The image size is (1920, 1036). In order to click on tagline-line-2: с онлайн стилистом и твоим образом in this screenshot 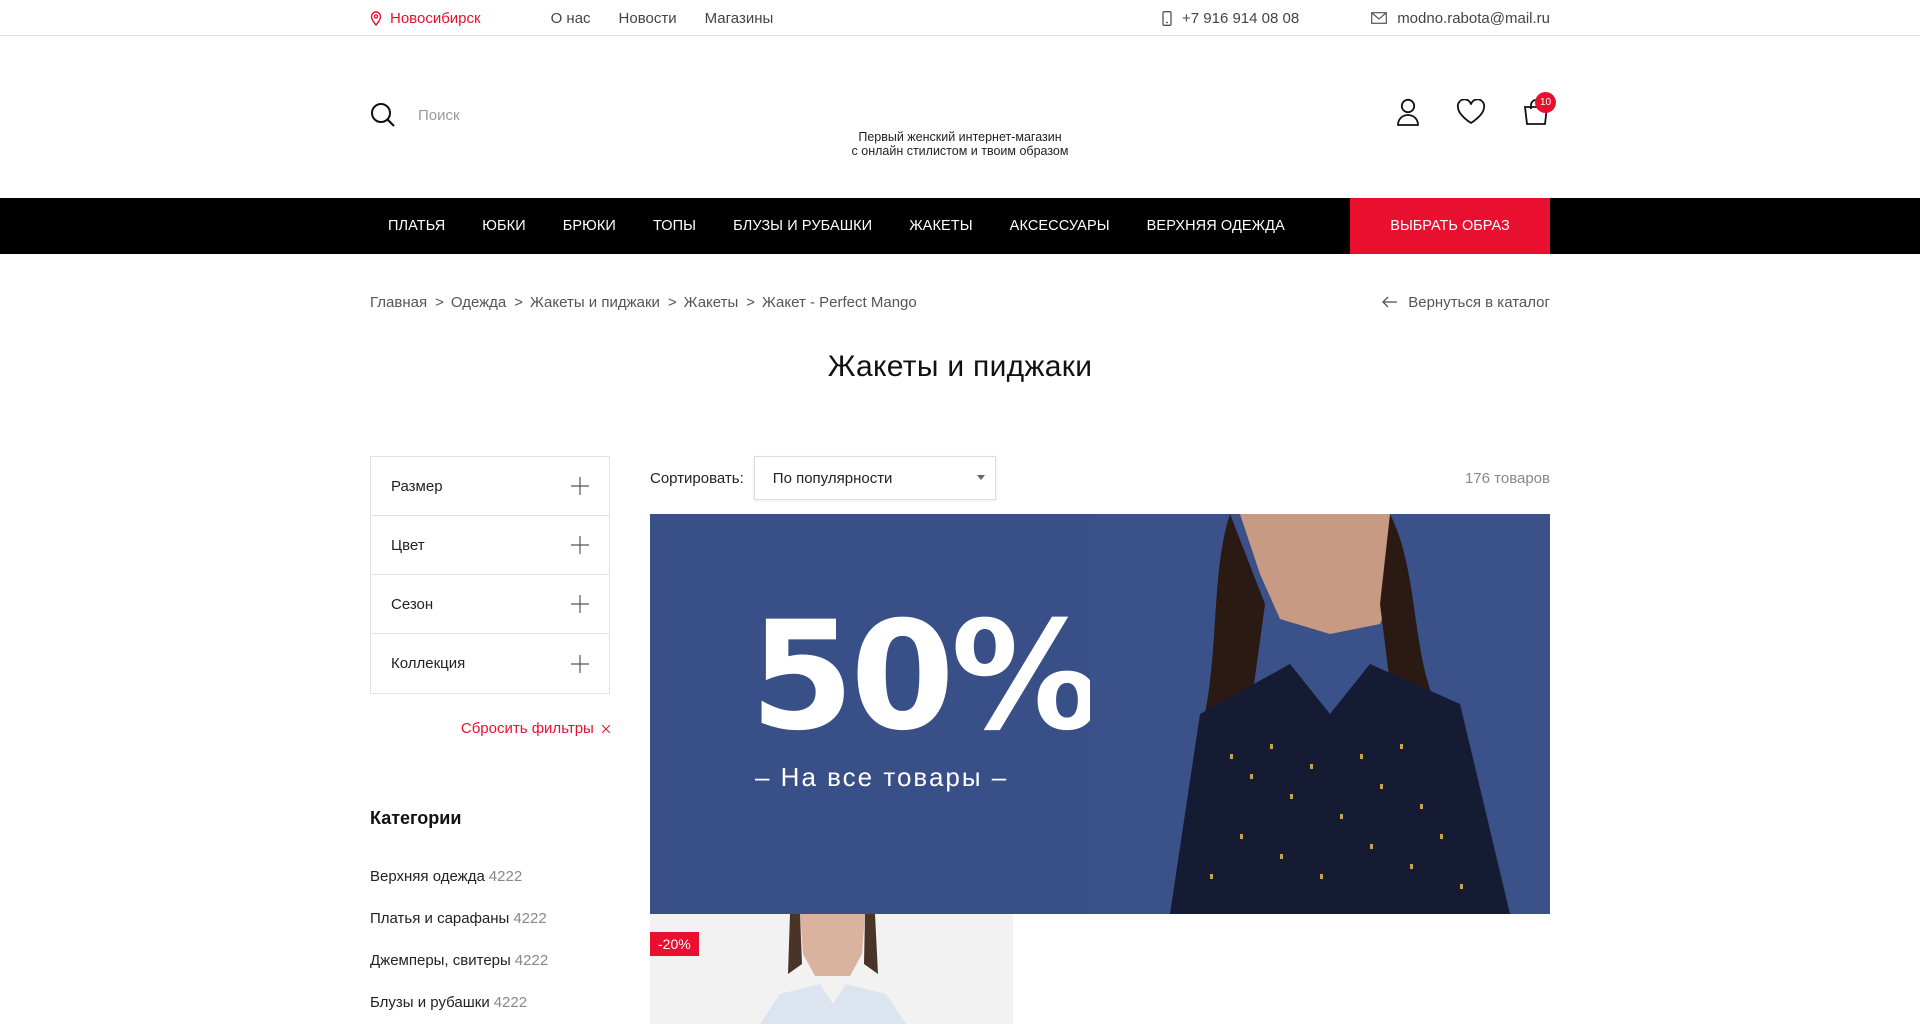, I will do `click(960, 151)`.